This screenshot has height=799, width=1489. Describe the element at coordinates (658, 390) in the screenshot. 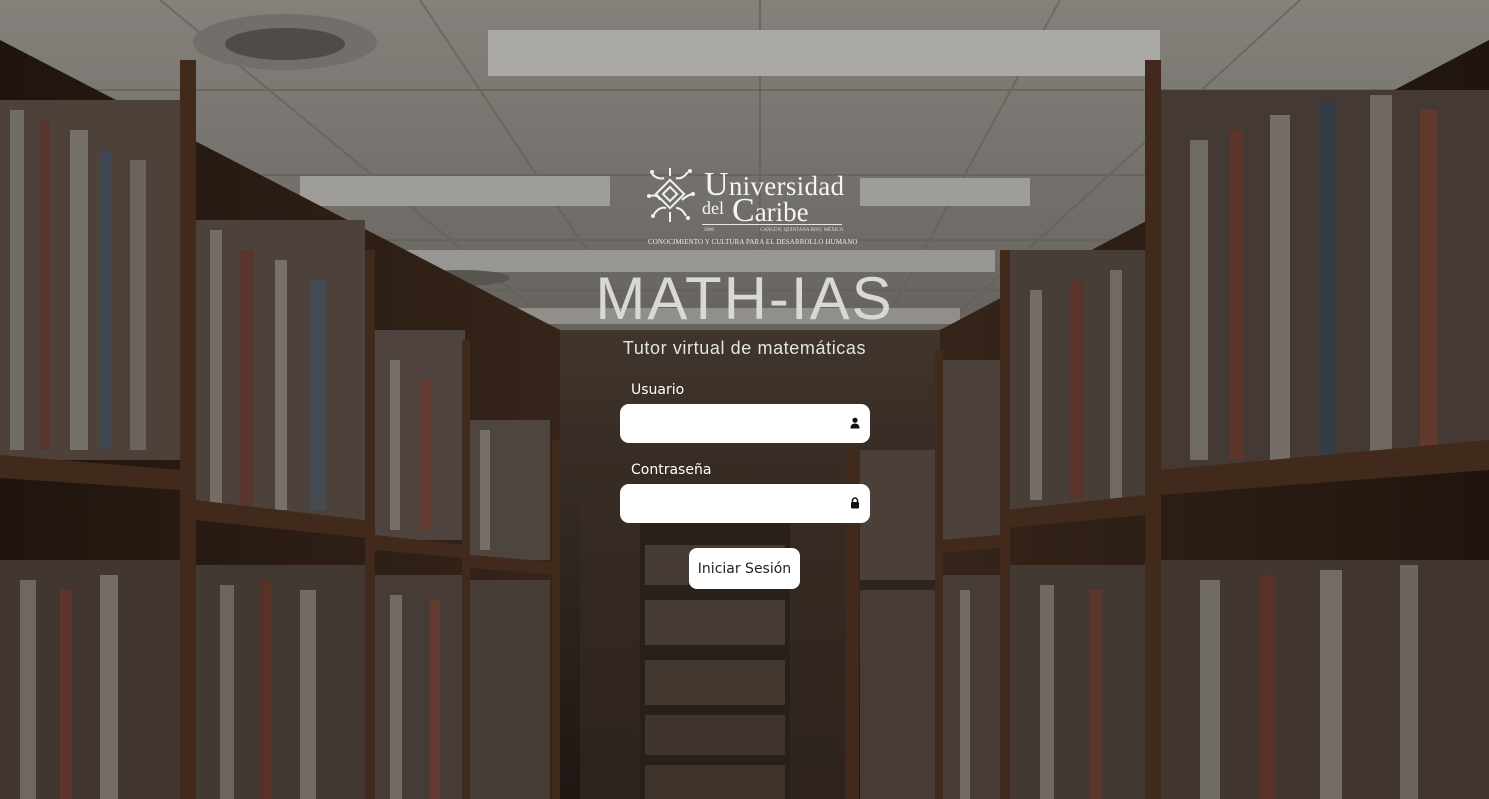

I see `username-label: Usuario` at that location.